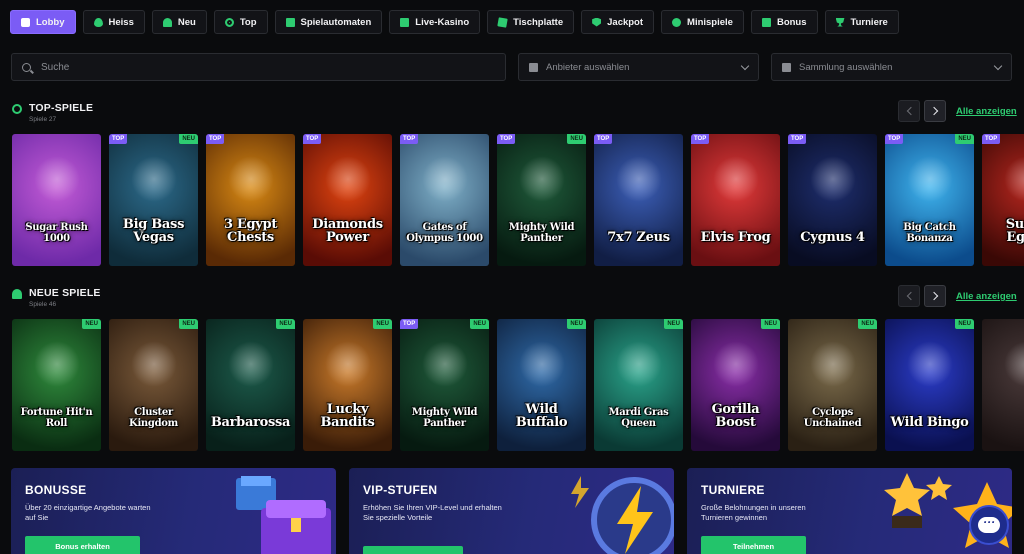 The height and width of the screenshot is (554, 1024). I want to click on game-tile: Barbarossa NEU, so click(250, 385).